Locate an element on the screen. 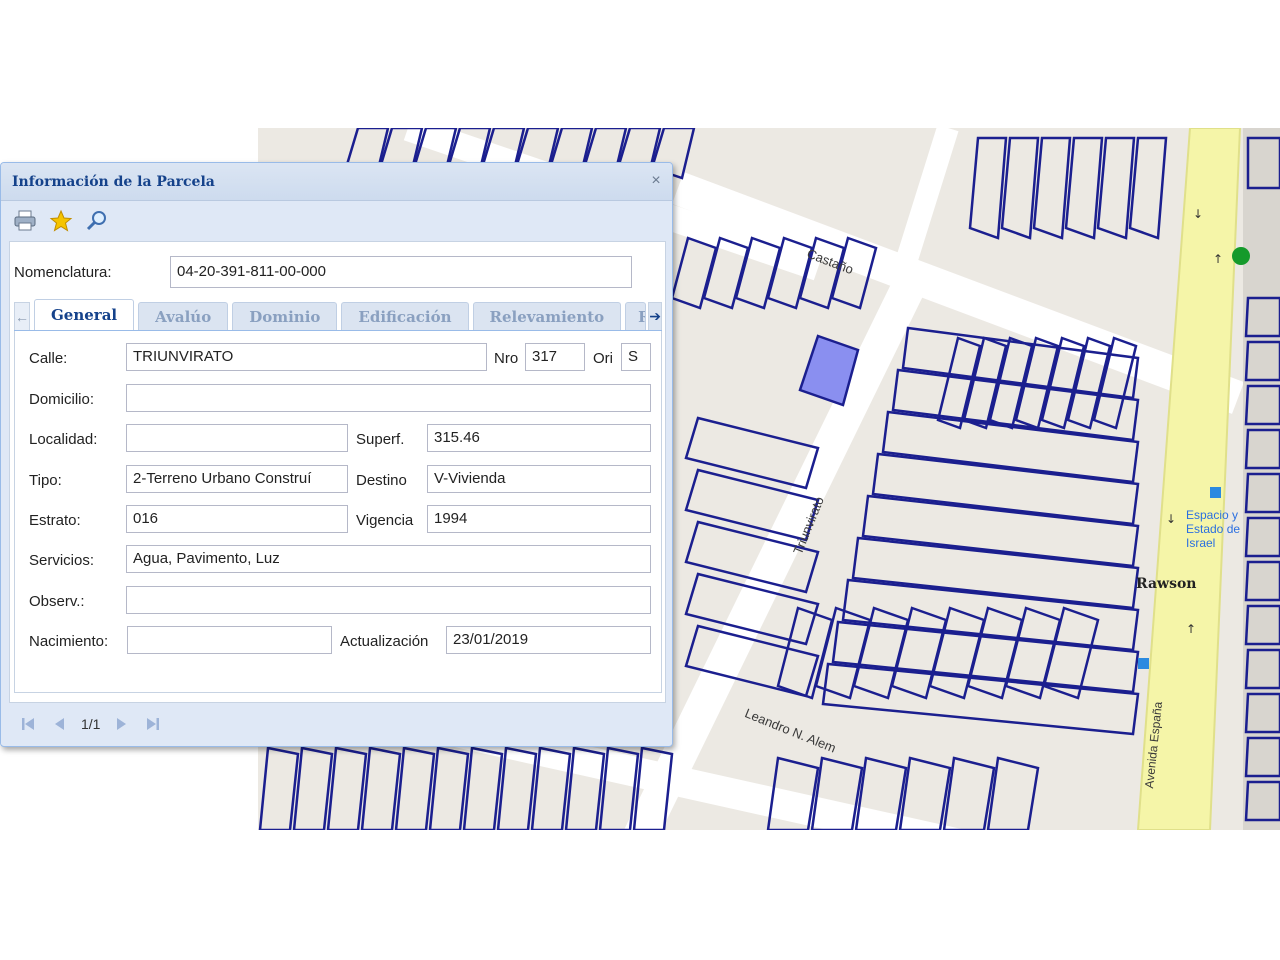  prev-page-button is located at coordinates (60, 724).